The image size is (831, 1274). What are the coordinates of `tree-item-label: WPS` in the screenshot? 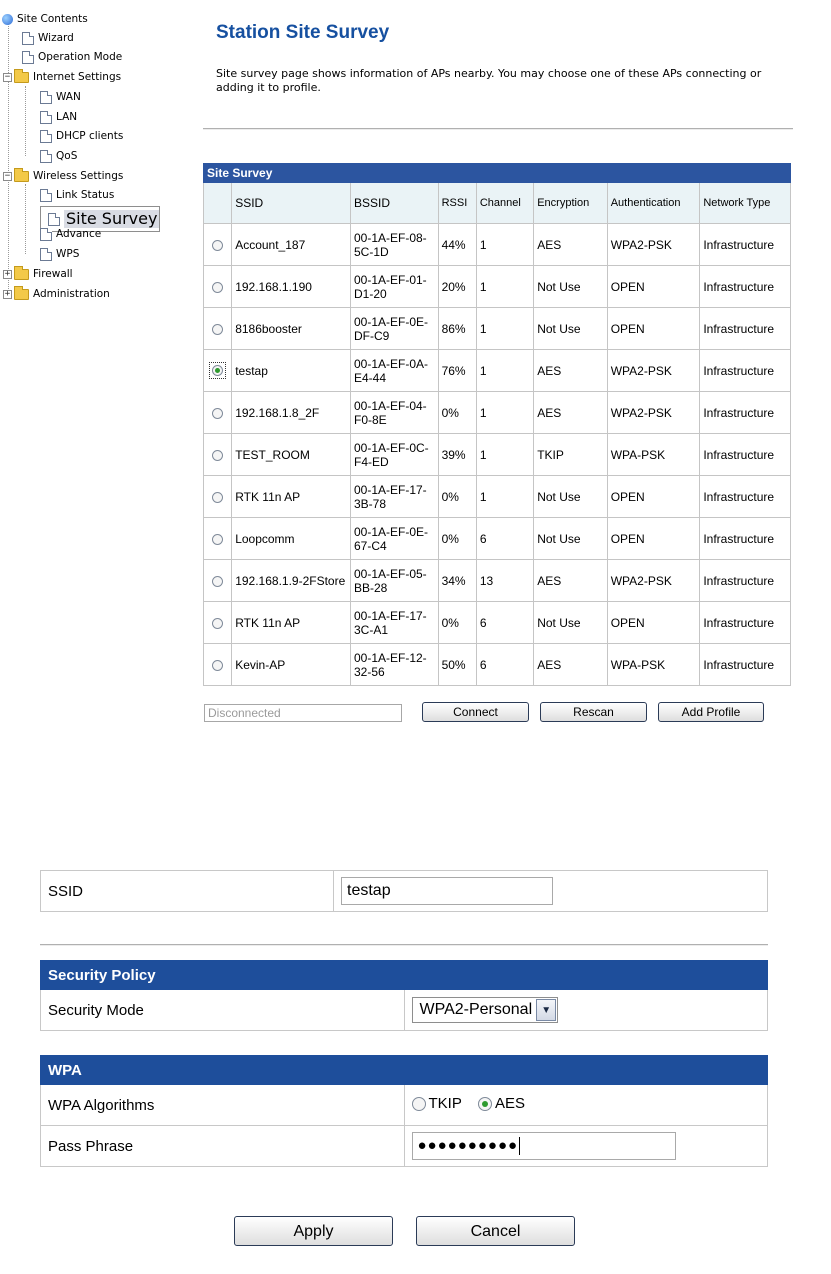 It's located at (68, 254).